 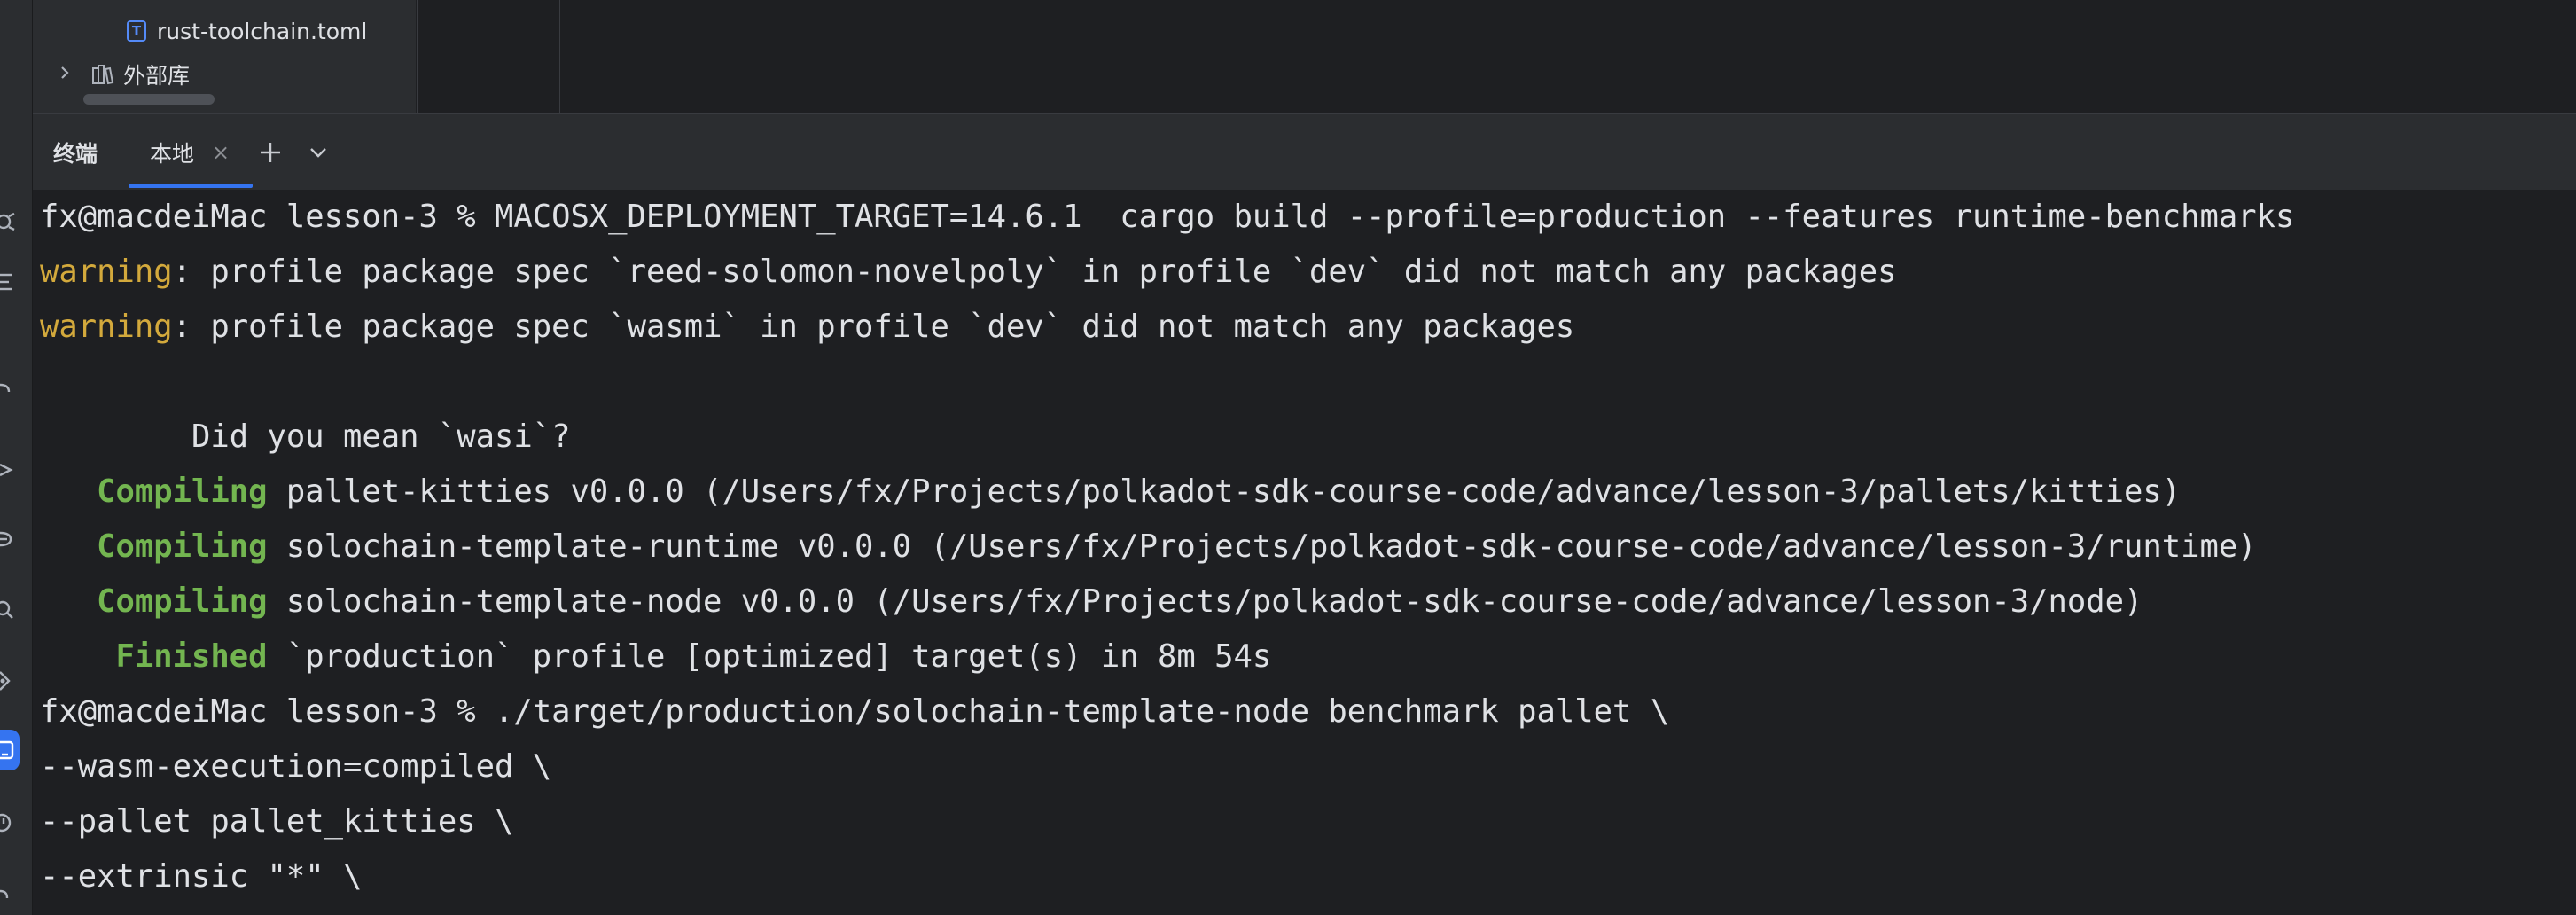 I want to click on terminal-line: --wasm-execution=compiled \, so click(x=295, y=766).